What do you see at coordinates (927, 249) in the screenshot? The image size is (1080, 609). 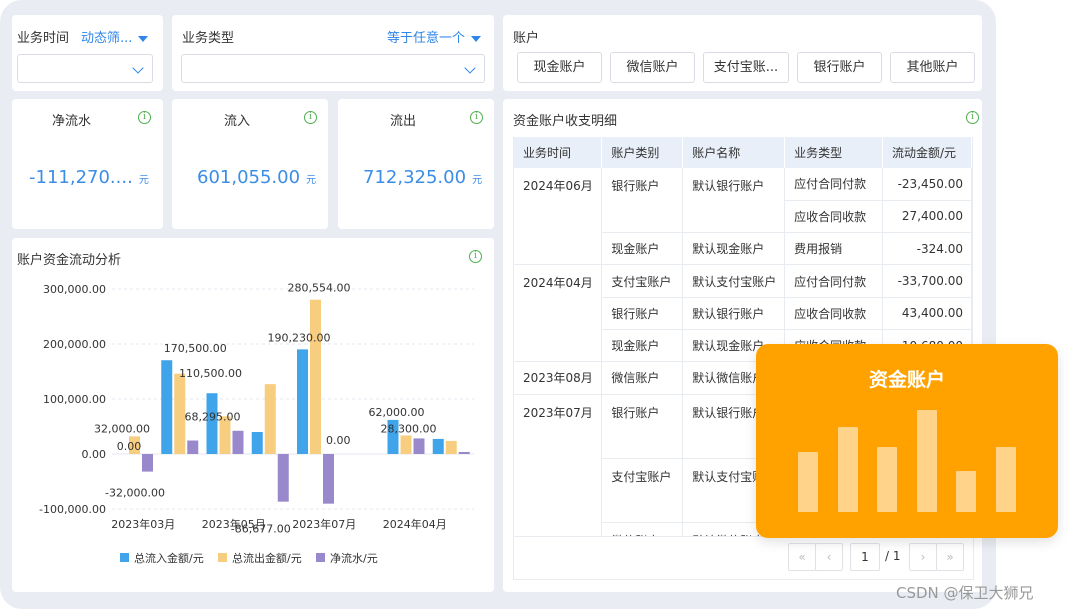 I see `table-cell: -324.00` at bounding box center [927, 249].